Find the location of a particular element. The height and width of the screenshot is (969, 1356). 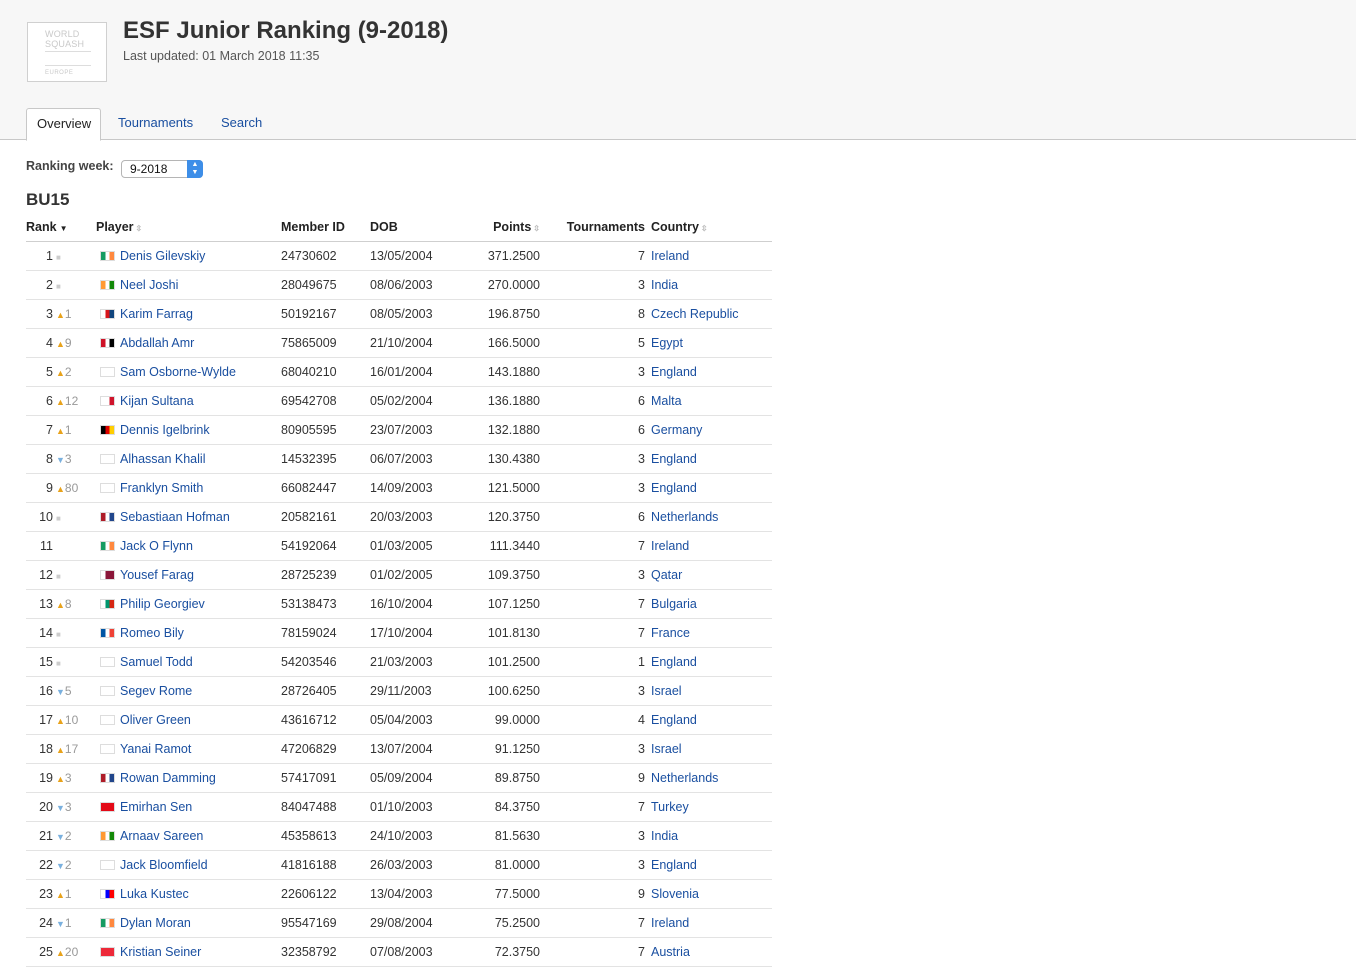

column-header-member-id: Member ID is located at coordinates (325, 227).